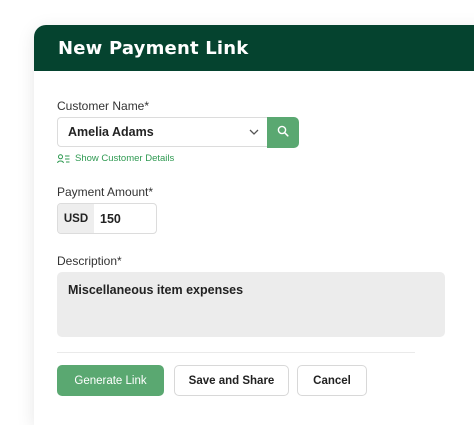 The image size is (474, 425). I want to click on description-label: Description*, so click(89, 261).